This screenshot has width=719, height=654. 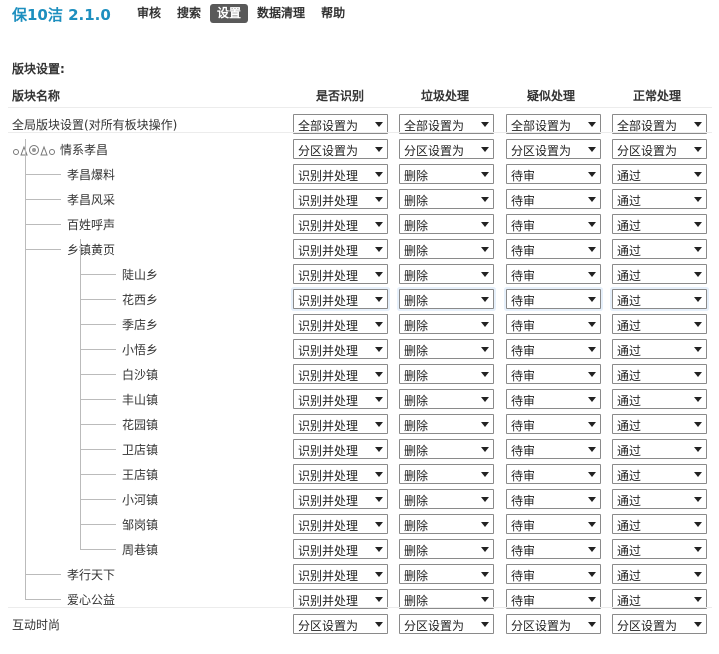 What do you see at coordinates (281, 13) in the screenshot?
I see `nav-tab-3: 数据清理` at bounding box center [281, 13].